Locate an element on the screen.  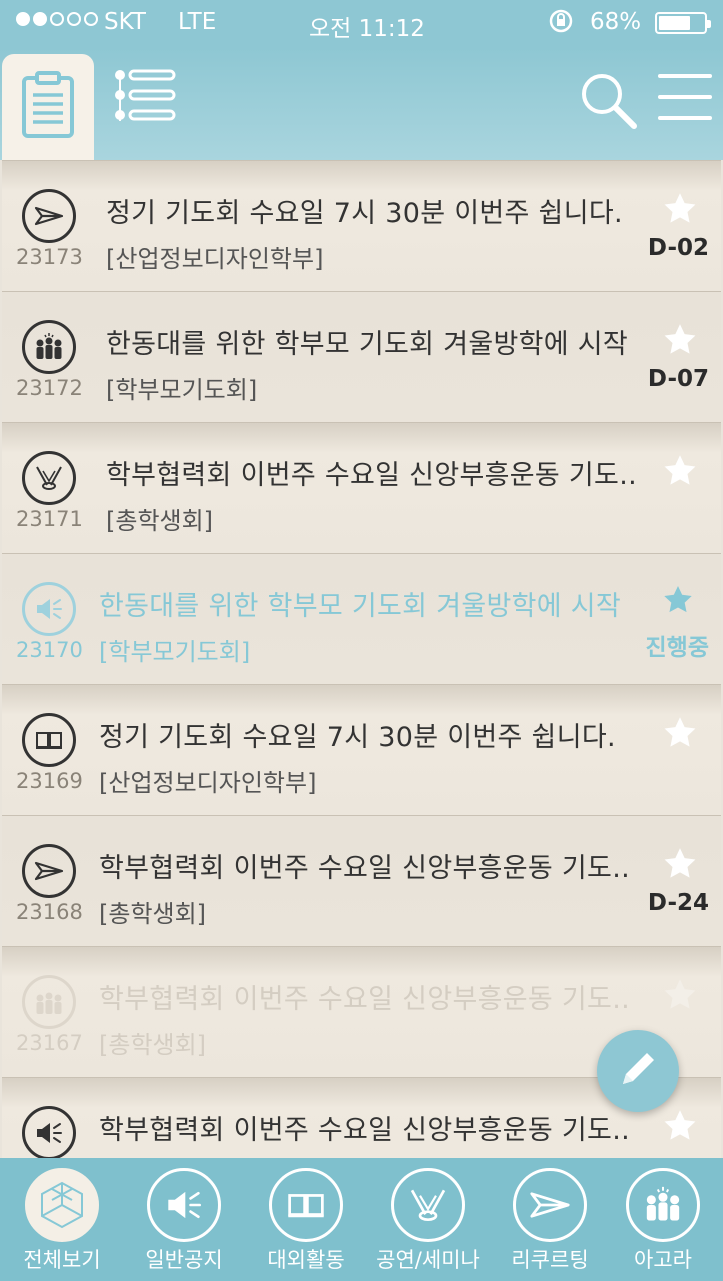
tab-external-activities: 대외활동 is located at coordinates (306, 1219).